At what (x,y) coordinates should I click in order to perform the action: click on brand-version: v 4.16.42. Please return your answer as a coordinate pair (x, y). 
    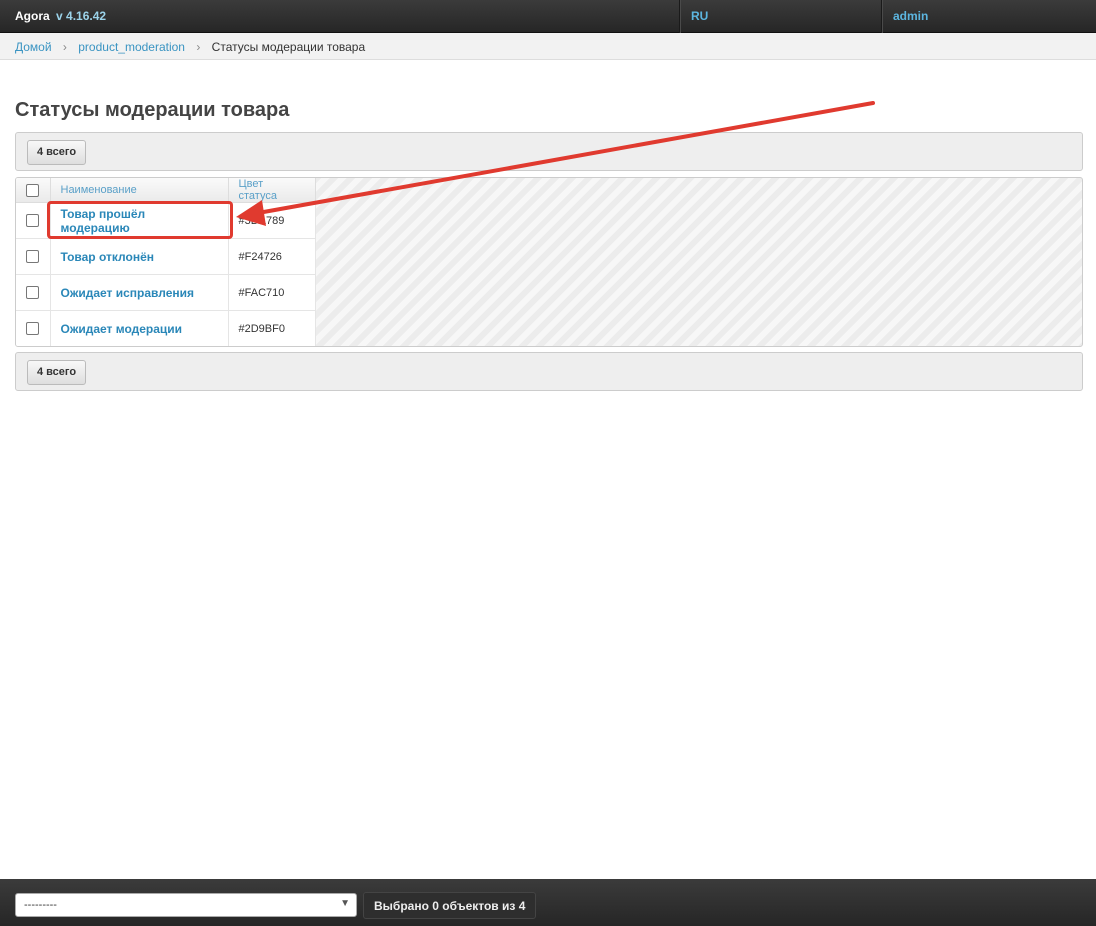
    Looking at the image, I should click on (81, 16).